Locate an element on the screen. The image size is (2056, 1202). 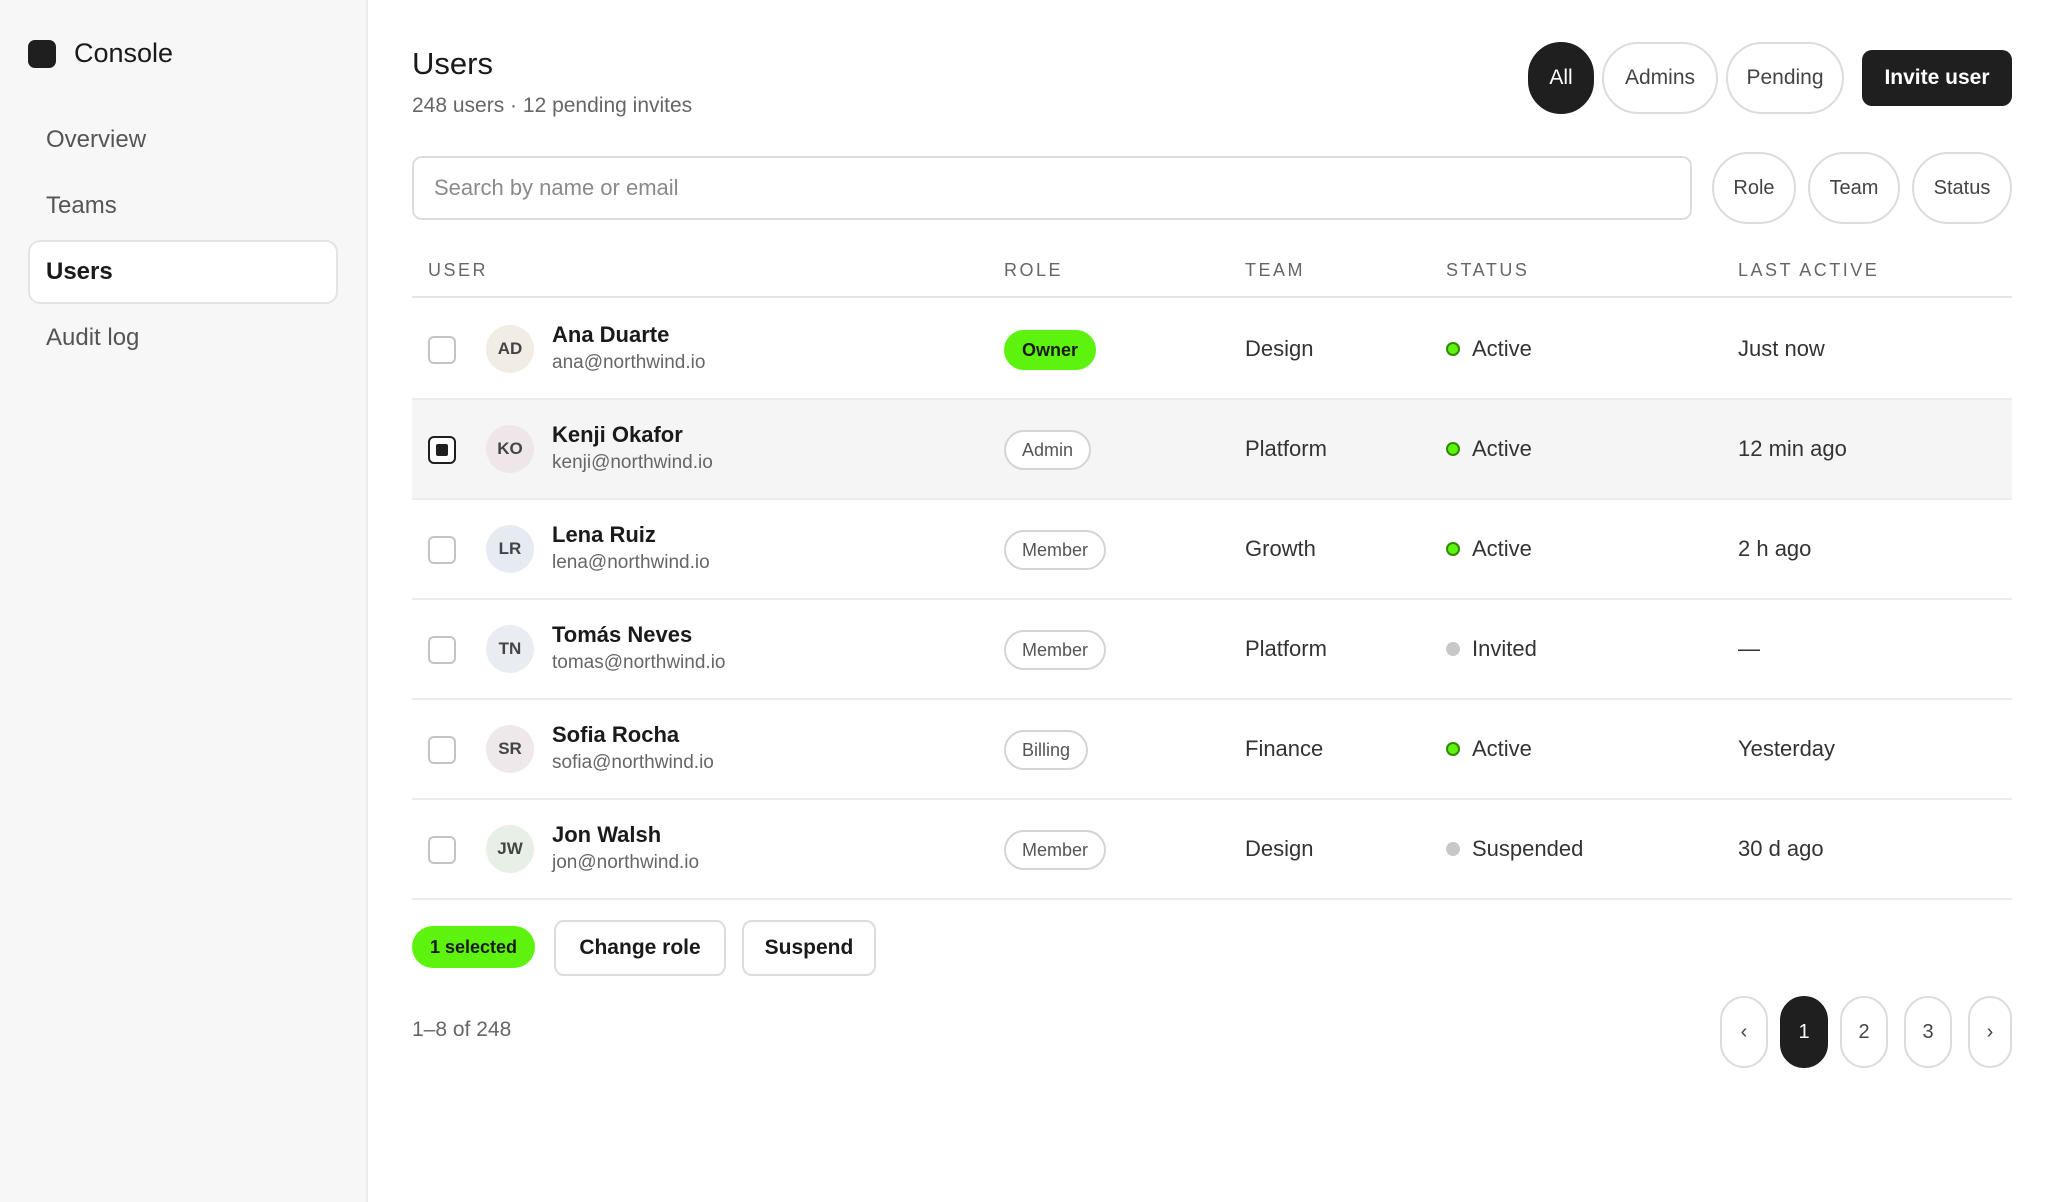
status-label: Suspended is located at coordinates (1528, 848).